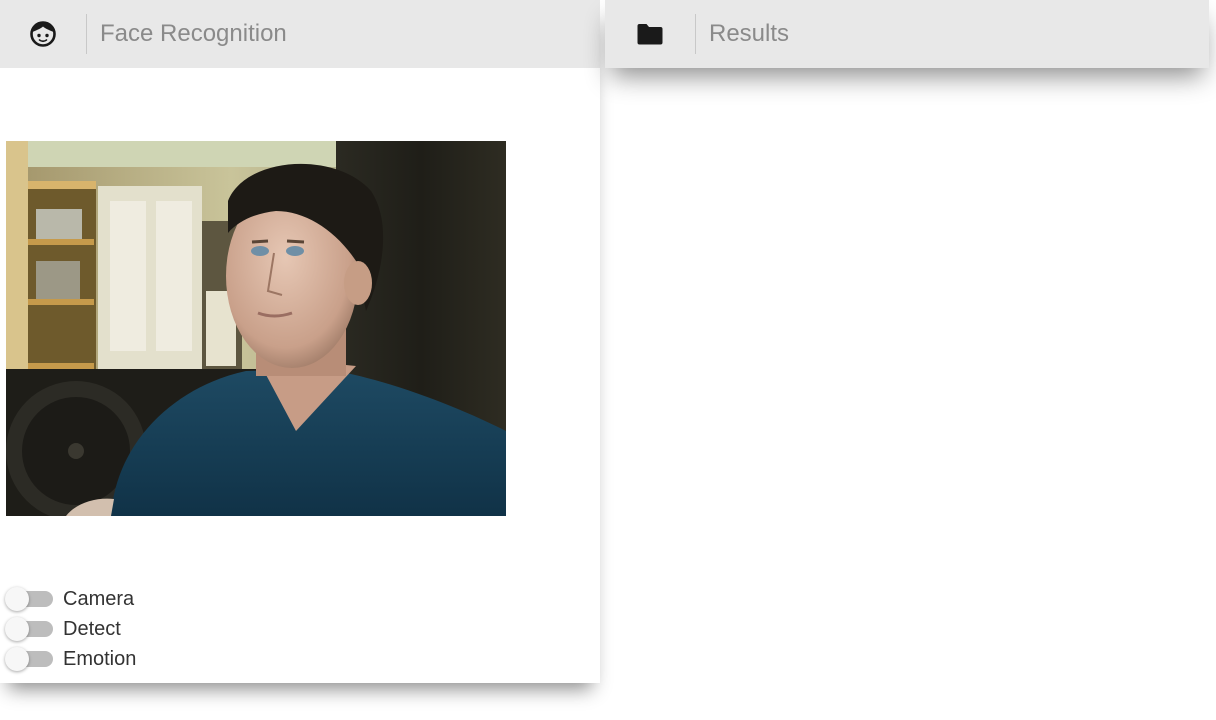 The image size is (1216, 720). What do you see at coordinates (43, 34) in the screenshot?
I see `face-icon` at bounding box center [43, 34].